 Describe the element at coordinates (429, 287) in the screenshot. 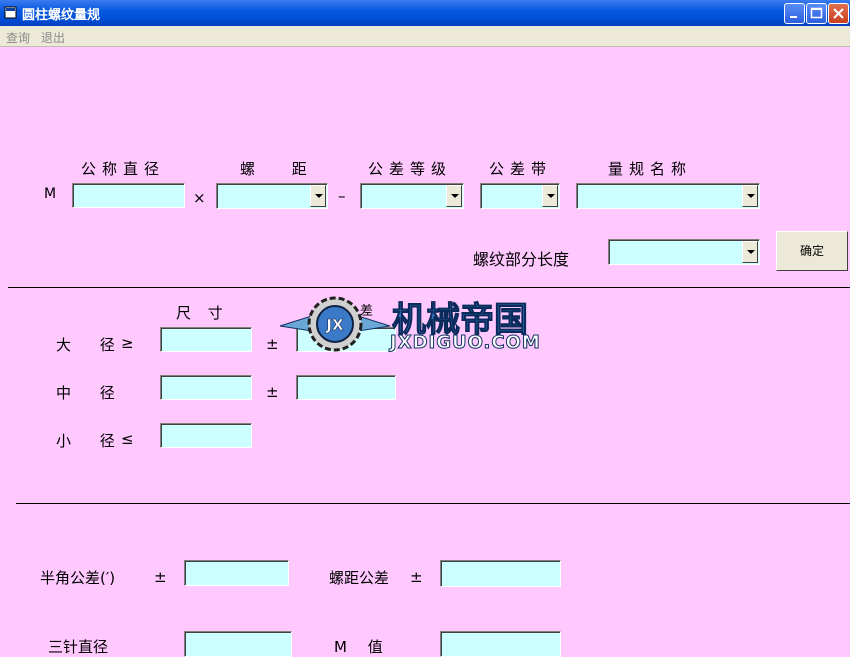

I see `divider-top` at that location.